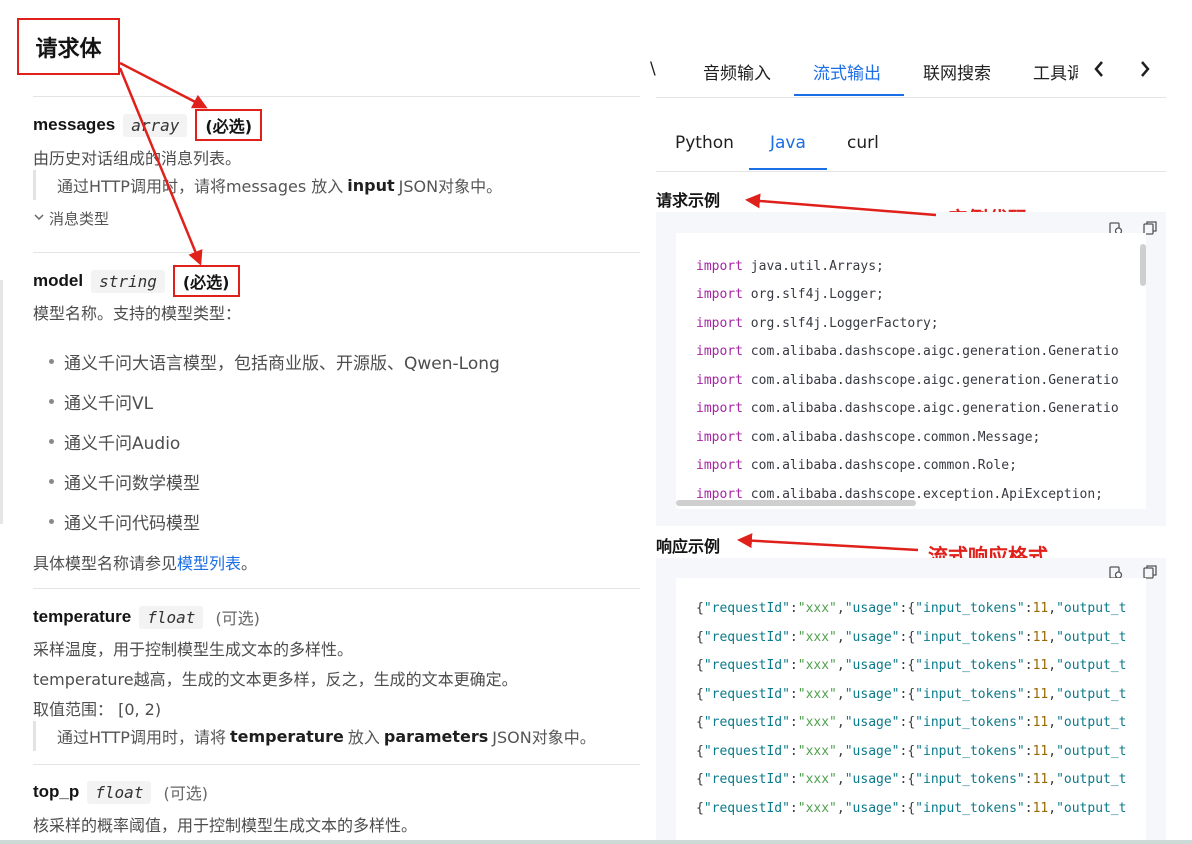  I want to click on note-bold: parameters, so click(436, 736).